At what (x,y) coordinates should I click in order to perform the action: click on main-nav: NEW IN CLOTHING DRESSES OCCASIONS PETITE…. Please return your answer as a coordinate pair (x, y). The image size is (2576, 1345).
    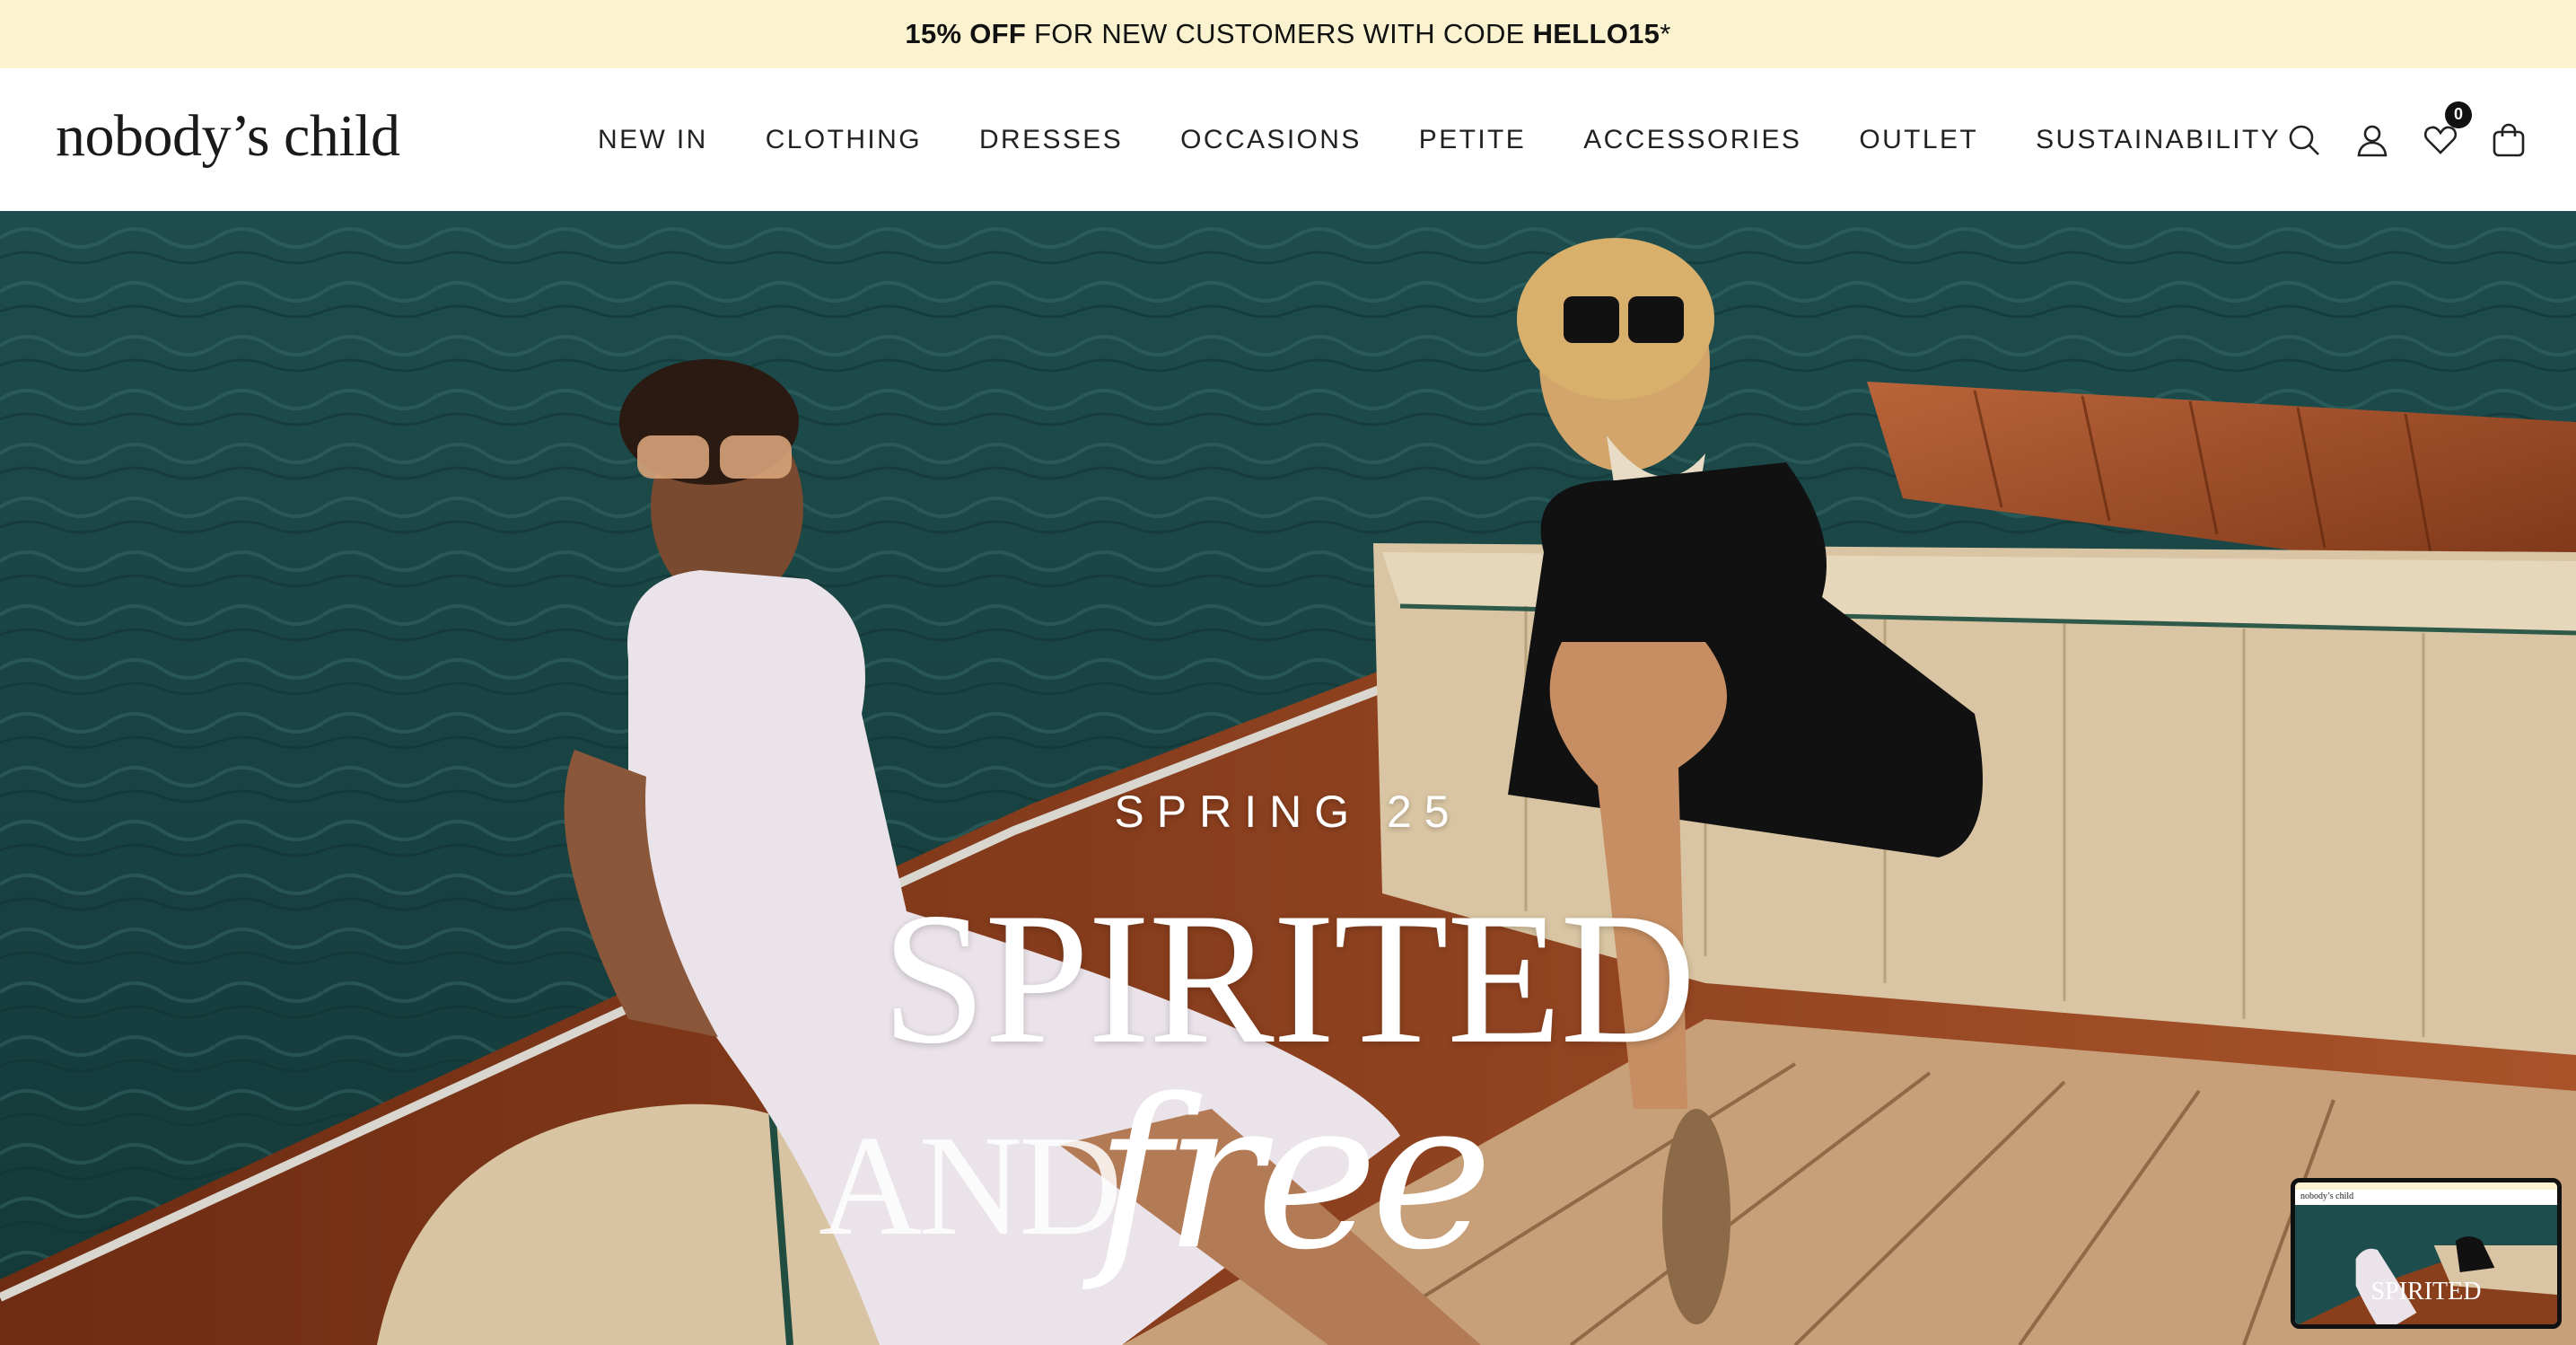
    Looking at the image, I should click on (1439, 139).